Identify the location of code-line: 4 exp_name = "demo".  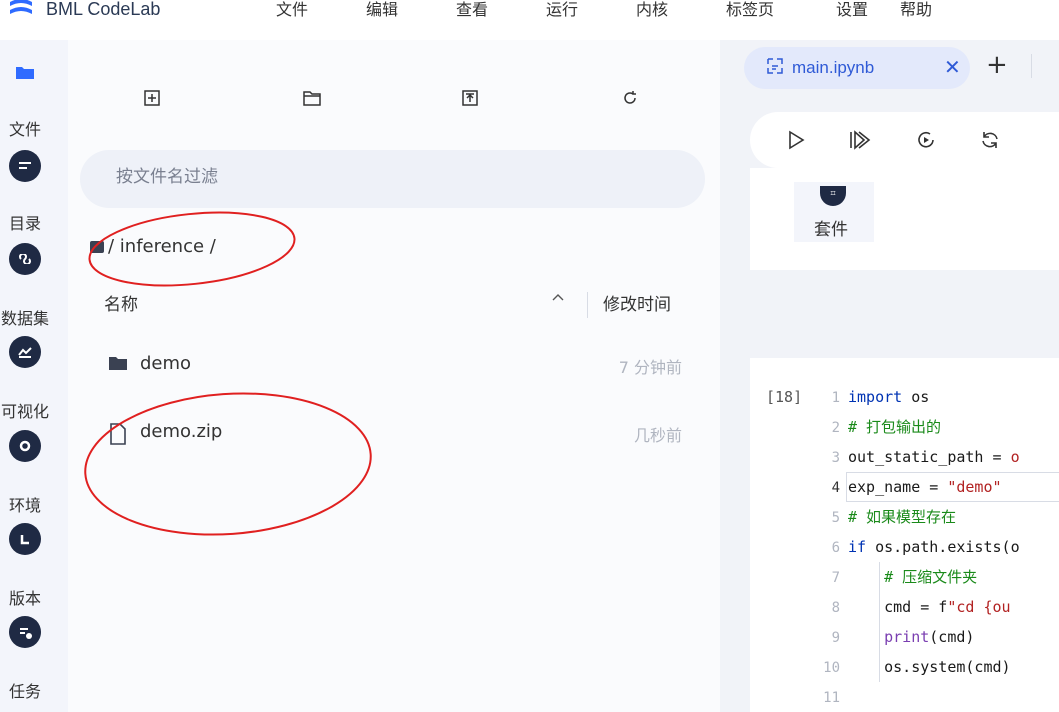
(936, 487).